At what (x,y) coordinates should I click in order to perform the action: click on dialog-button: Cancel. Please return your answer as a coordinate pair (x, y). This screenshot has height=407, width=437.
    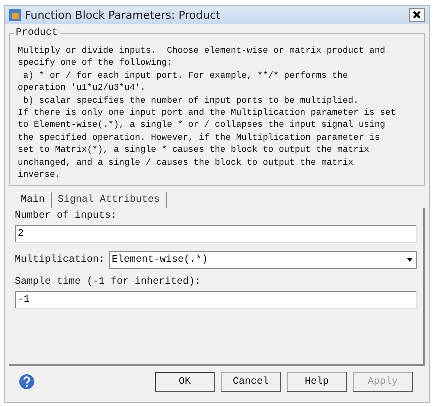
    Looking at the image, I should click on (251, 382).